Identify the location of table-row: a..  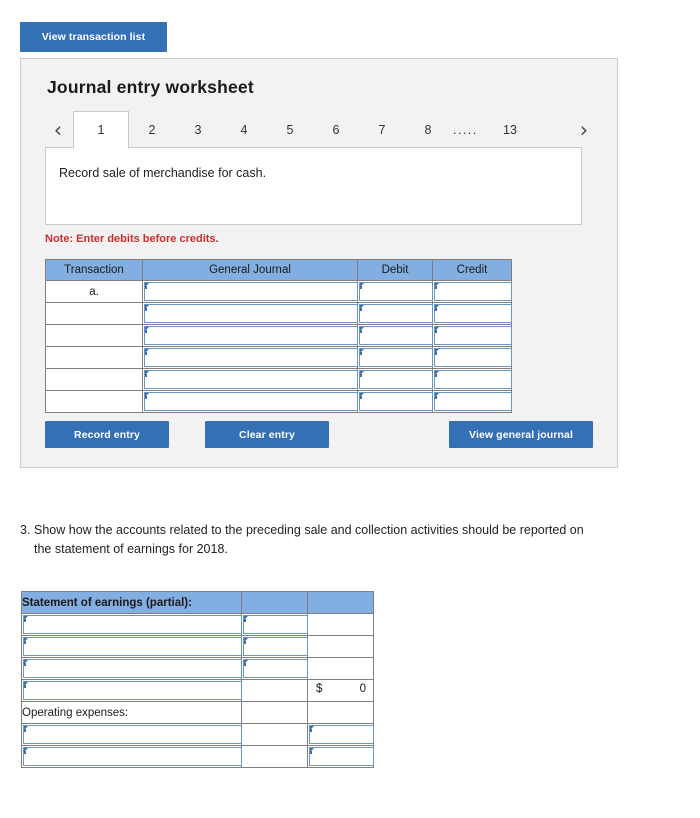
(278, 291).